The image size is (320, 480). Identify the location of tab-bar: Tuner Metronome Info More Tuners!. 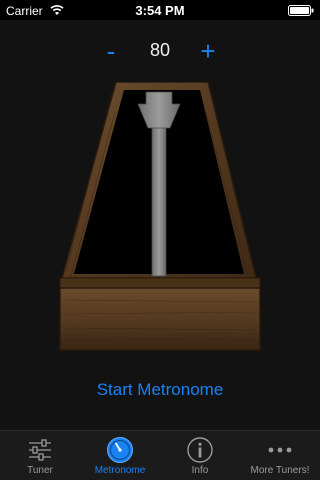
(160, 455).